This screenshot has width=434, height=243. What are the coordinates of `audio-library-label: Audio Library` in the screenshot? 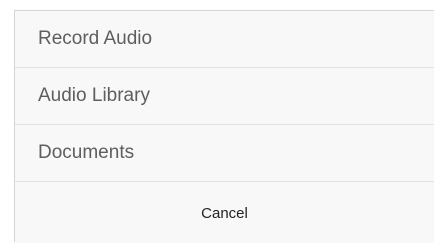 It's located at (94, 95).